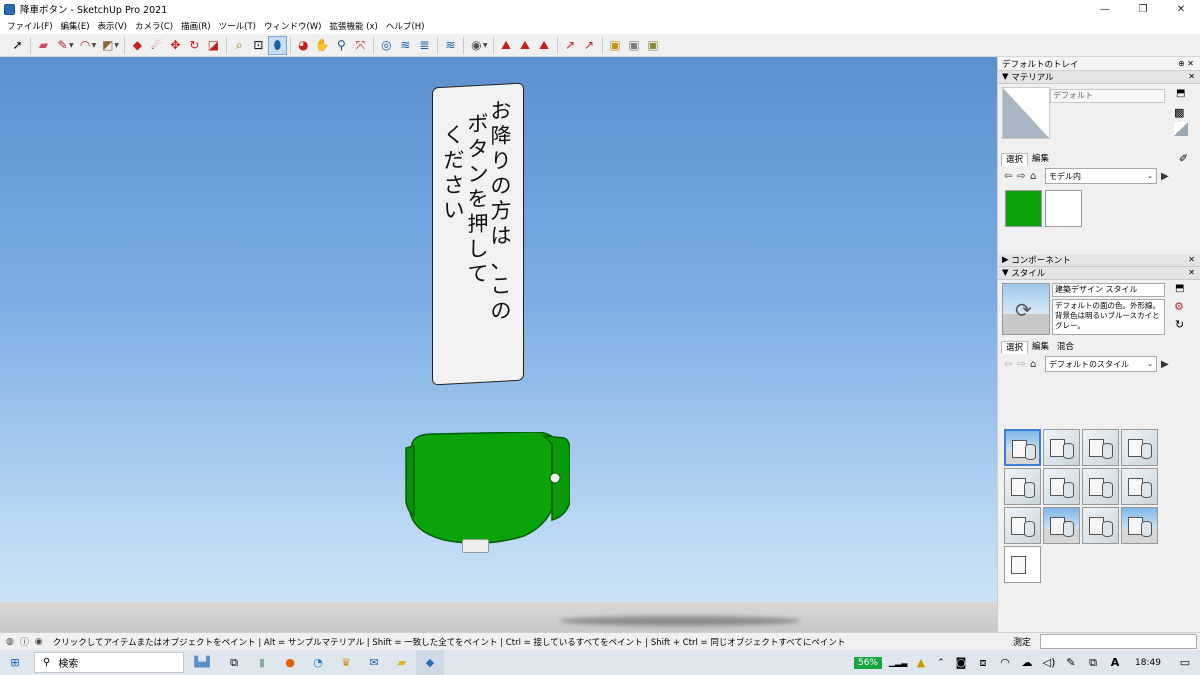 The height and width of the screenshot is (675, 1200). I want to click on add-location-icon: ⛰, so click(506, 45).